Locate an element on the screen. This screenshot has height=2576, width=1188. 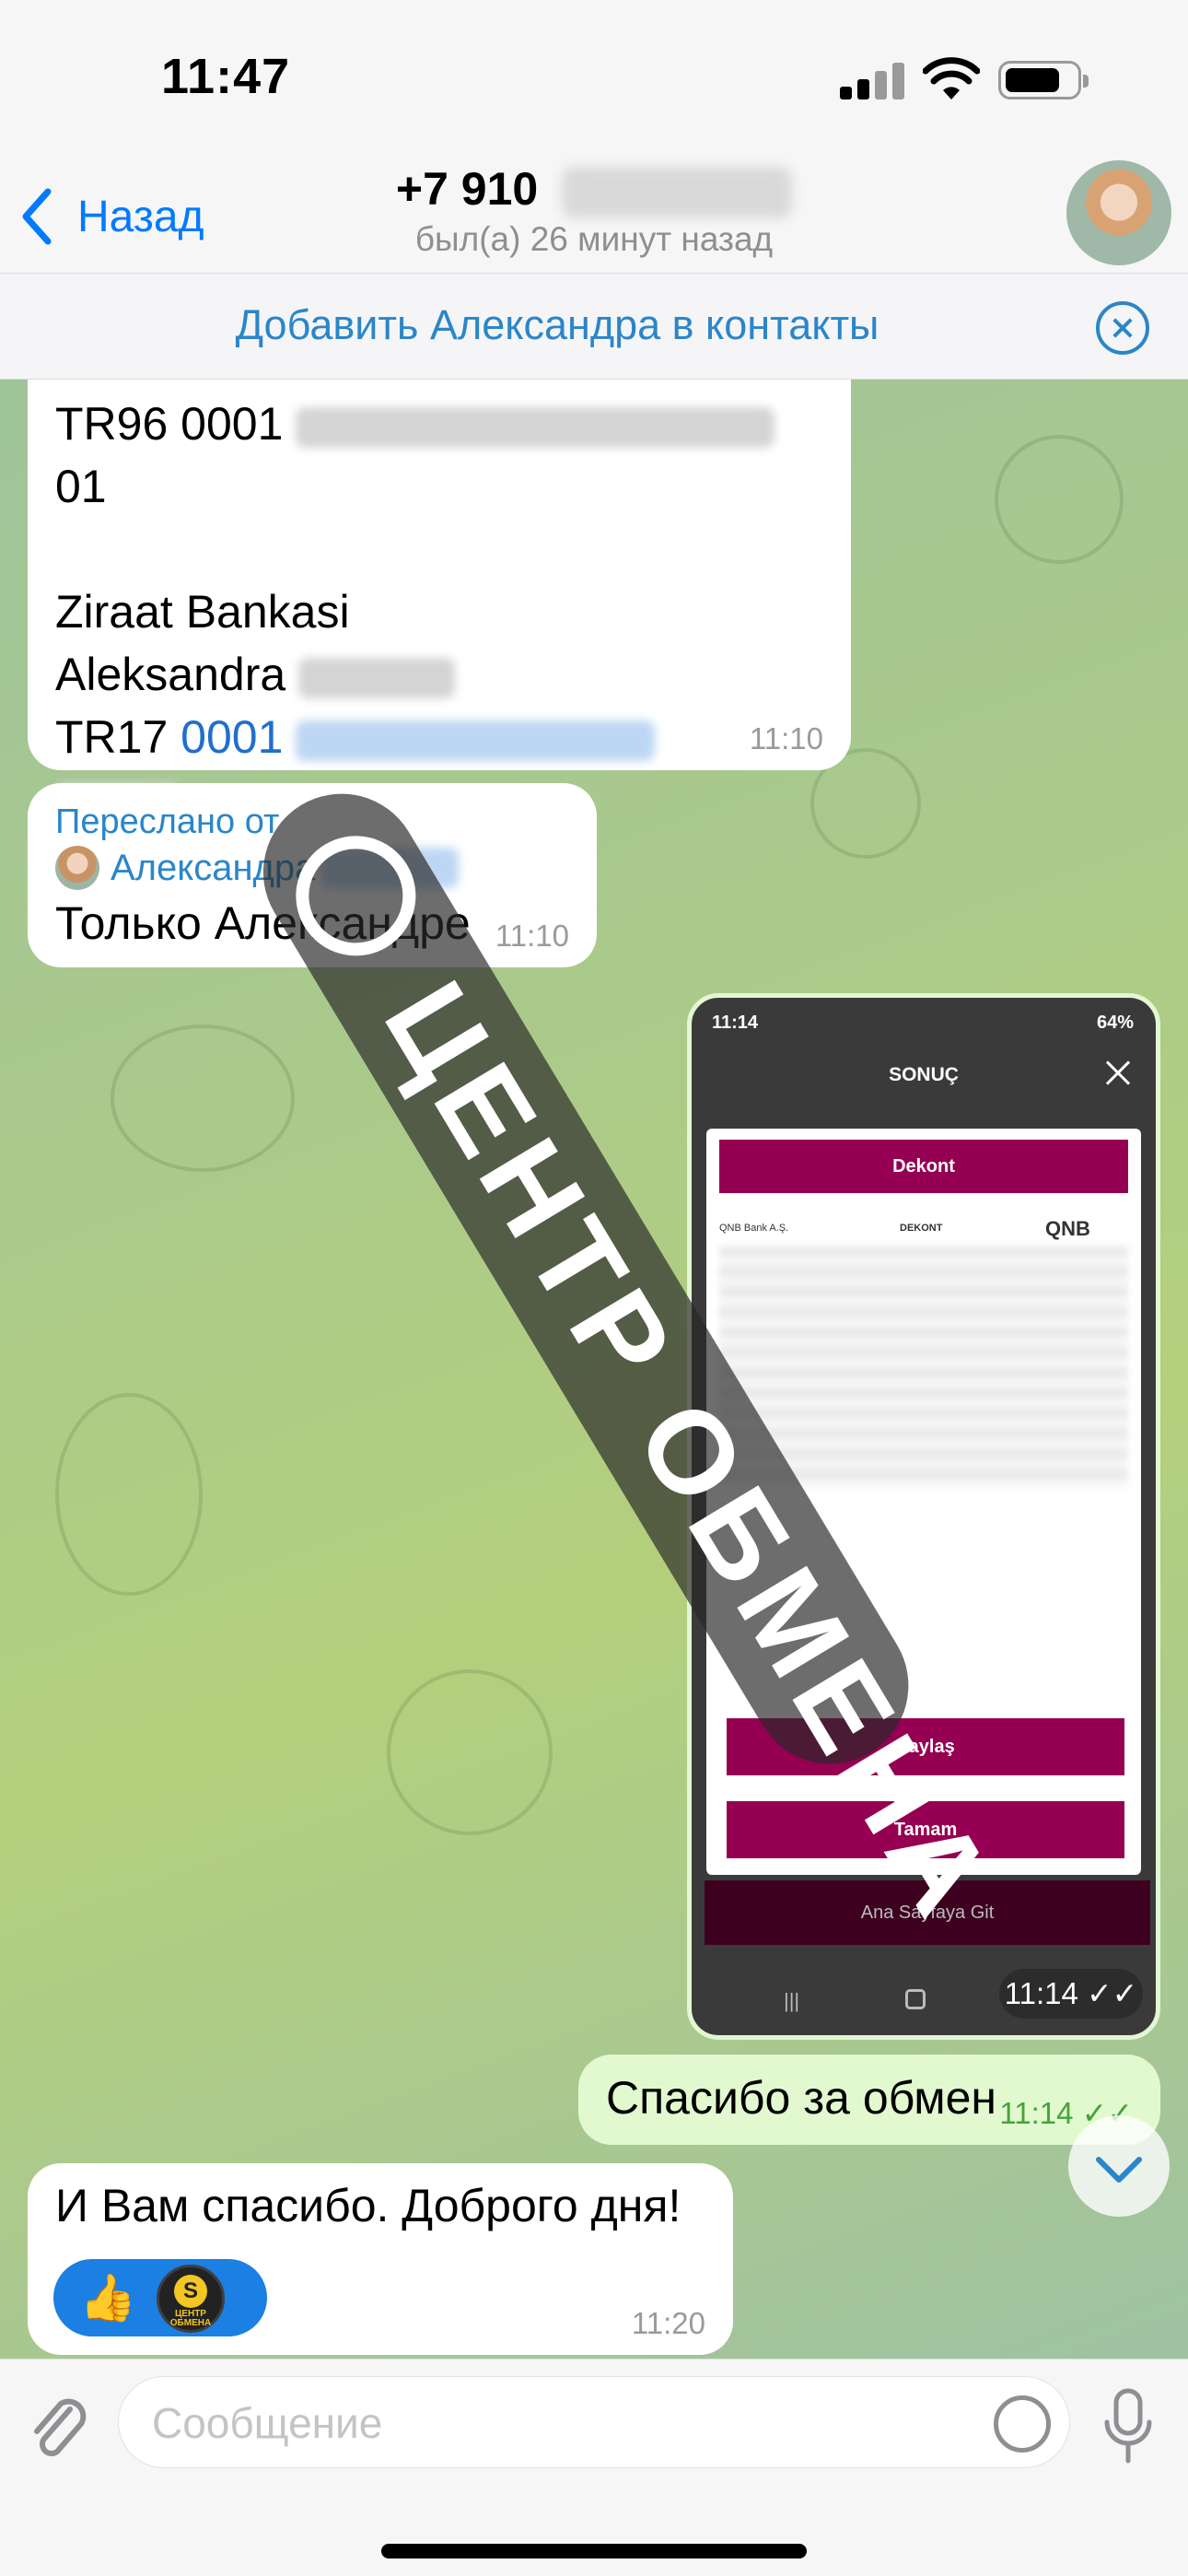
iban-link: 0001 is located at coordinates (232, 737).